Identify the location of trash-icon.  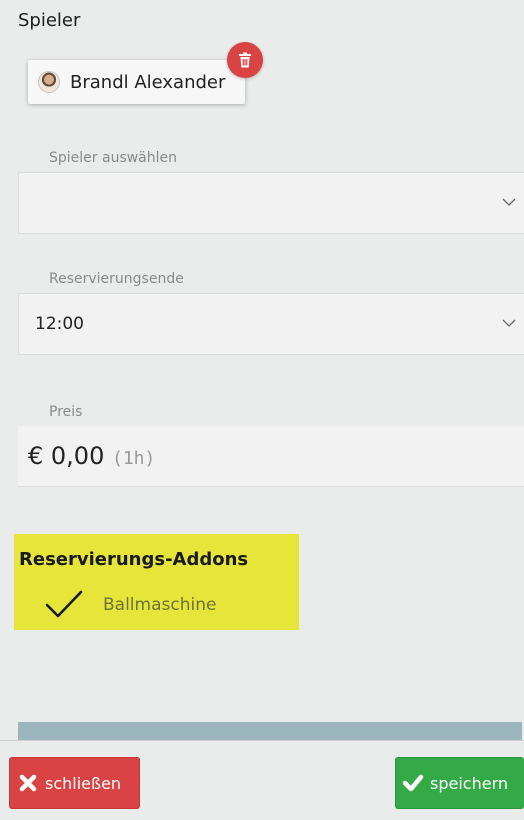
(245, 60).